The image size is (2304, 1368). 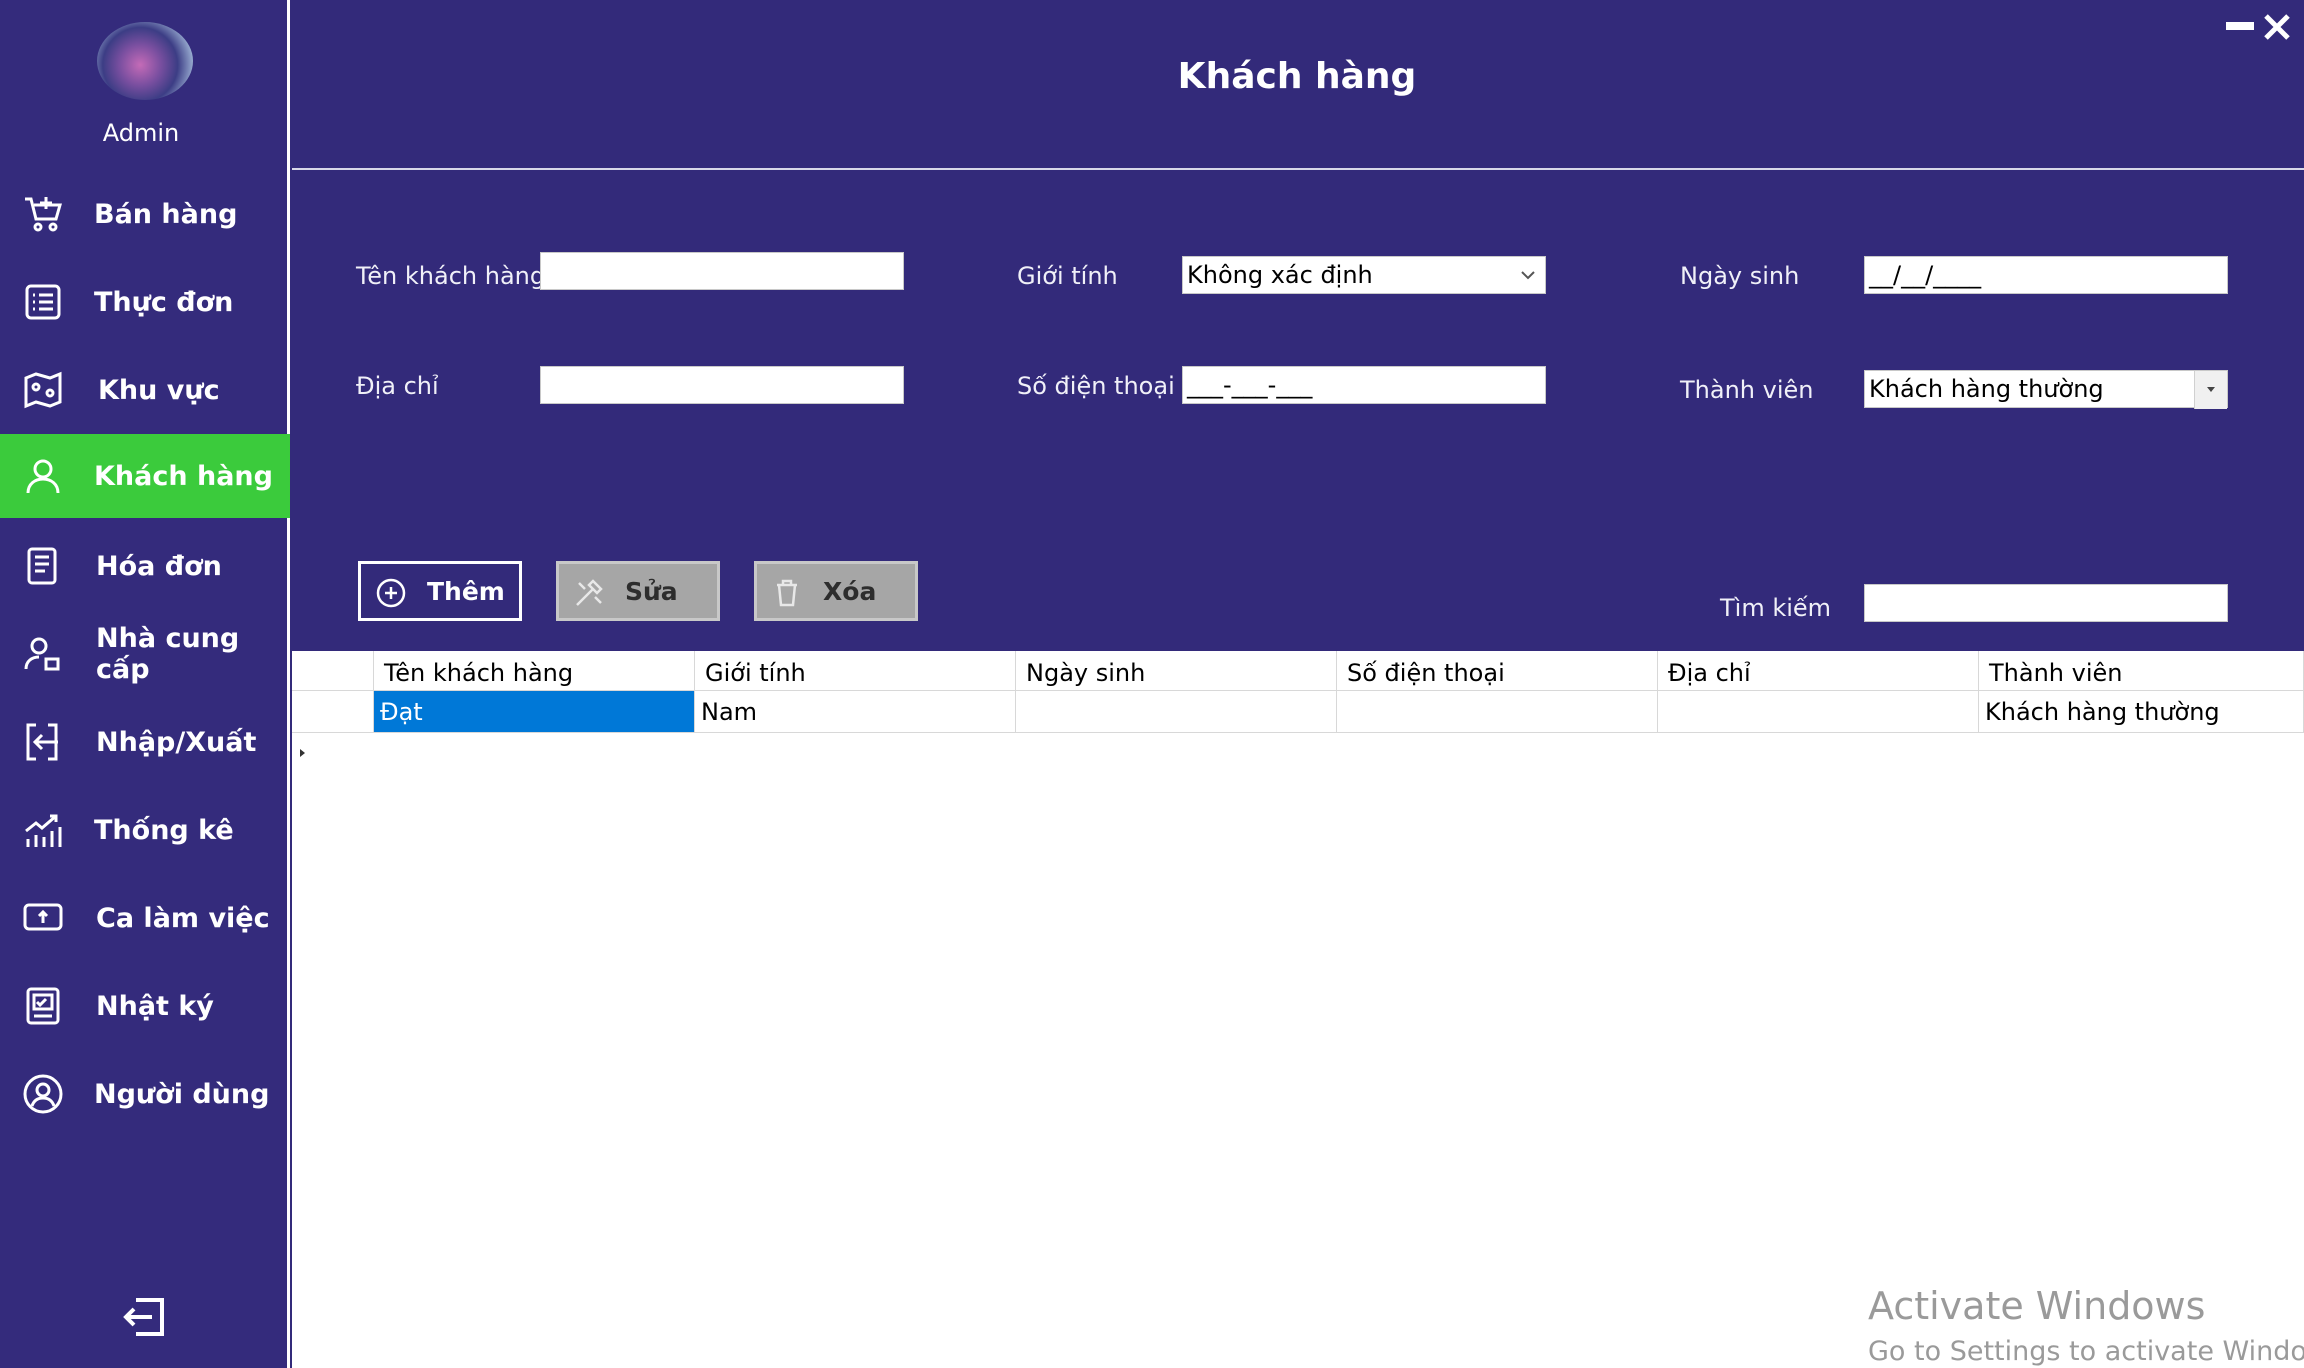 What do you see at coordinates (2141, 671) in the screenshot?
I see `column-header: Thành viên` at bounding box center [2141, 671].